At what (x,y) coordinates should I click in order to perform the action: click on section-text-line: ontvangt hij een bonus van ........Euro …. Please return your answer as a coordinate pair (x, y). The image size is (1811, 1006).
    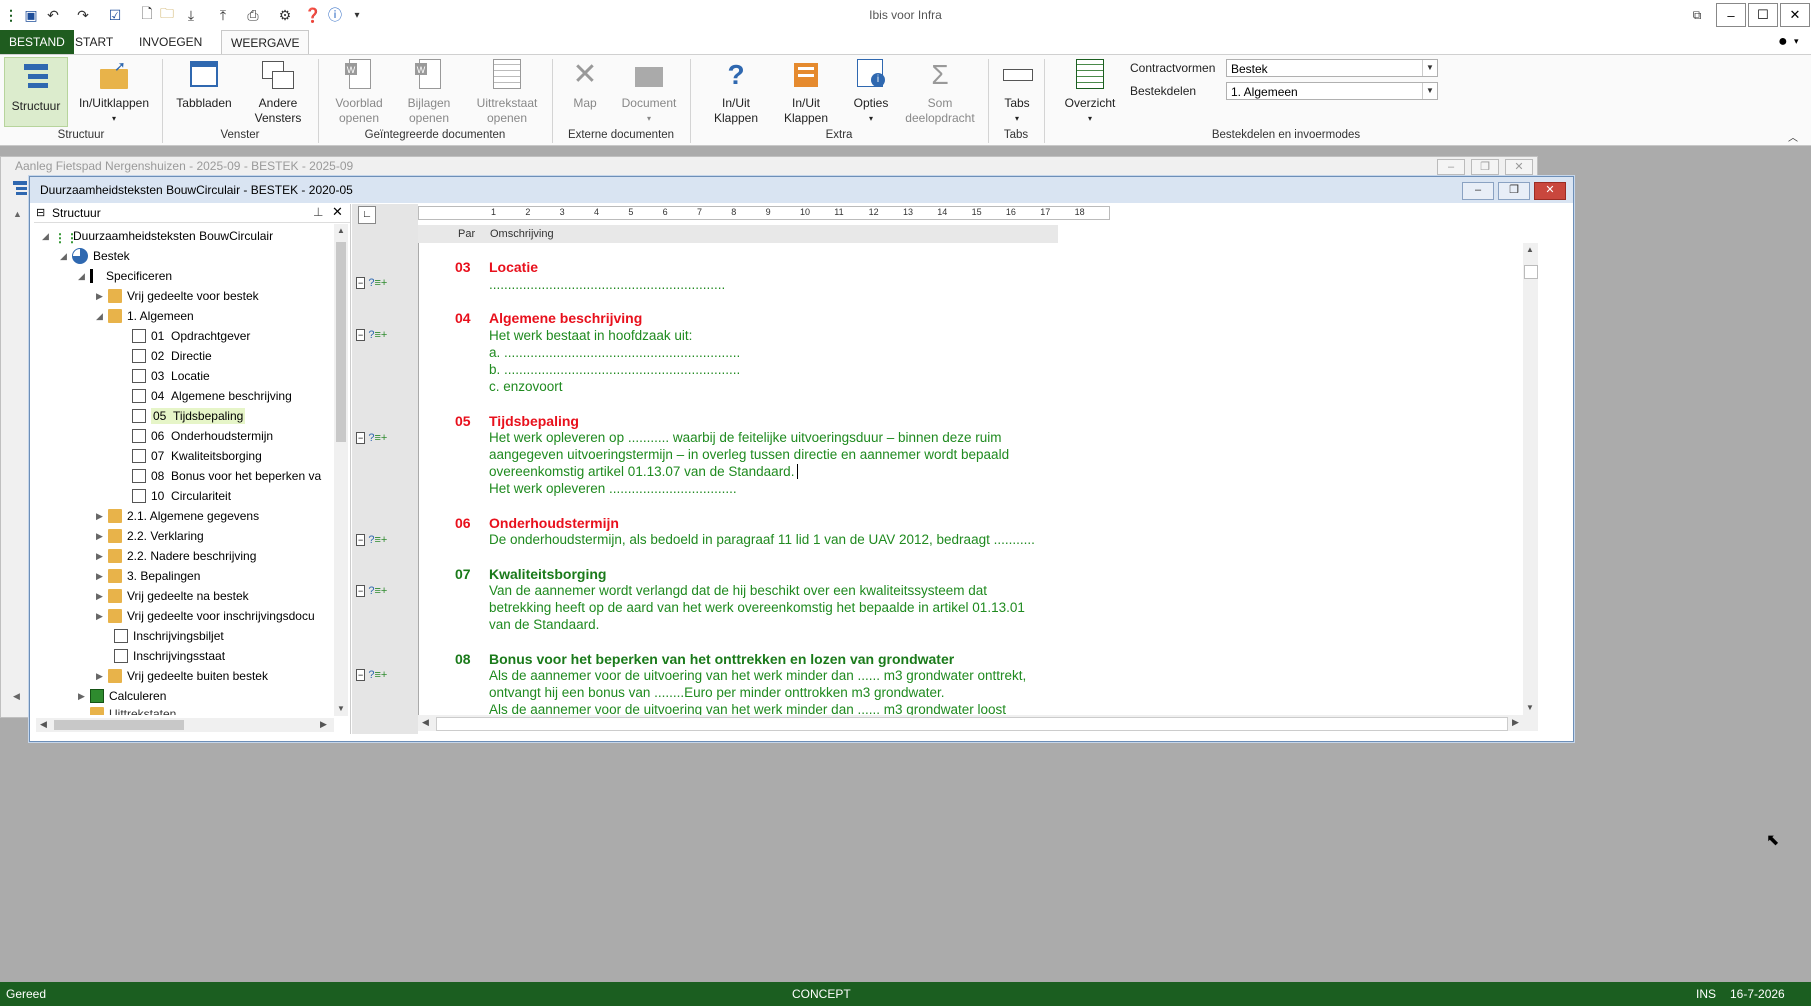
    Looking at the image, I should click on (717, 692).